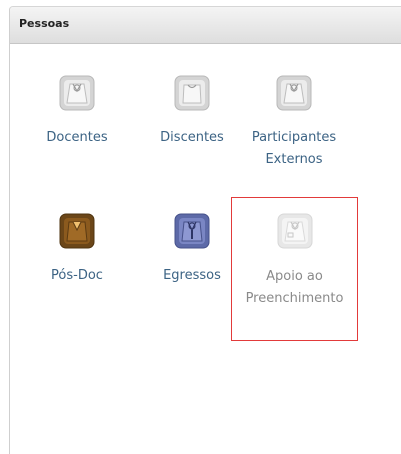 The image size is (401, 454). What do you see at coordinates (294, 287) in the screenshot?
I see `tile-label: Apoio ao Preenchimento` at bounding box center [294, 287].